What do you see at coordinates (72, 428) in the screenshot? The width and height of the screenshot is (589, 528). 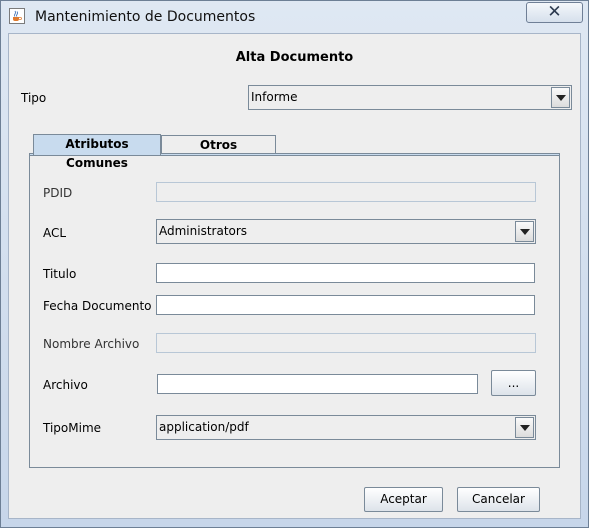 I see `tipomime-label: TipoMime` at bounding box center [72, 428].